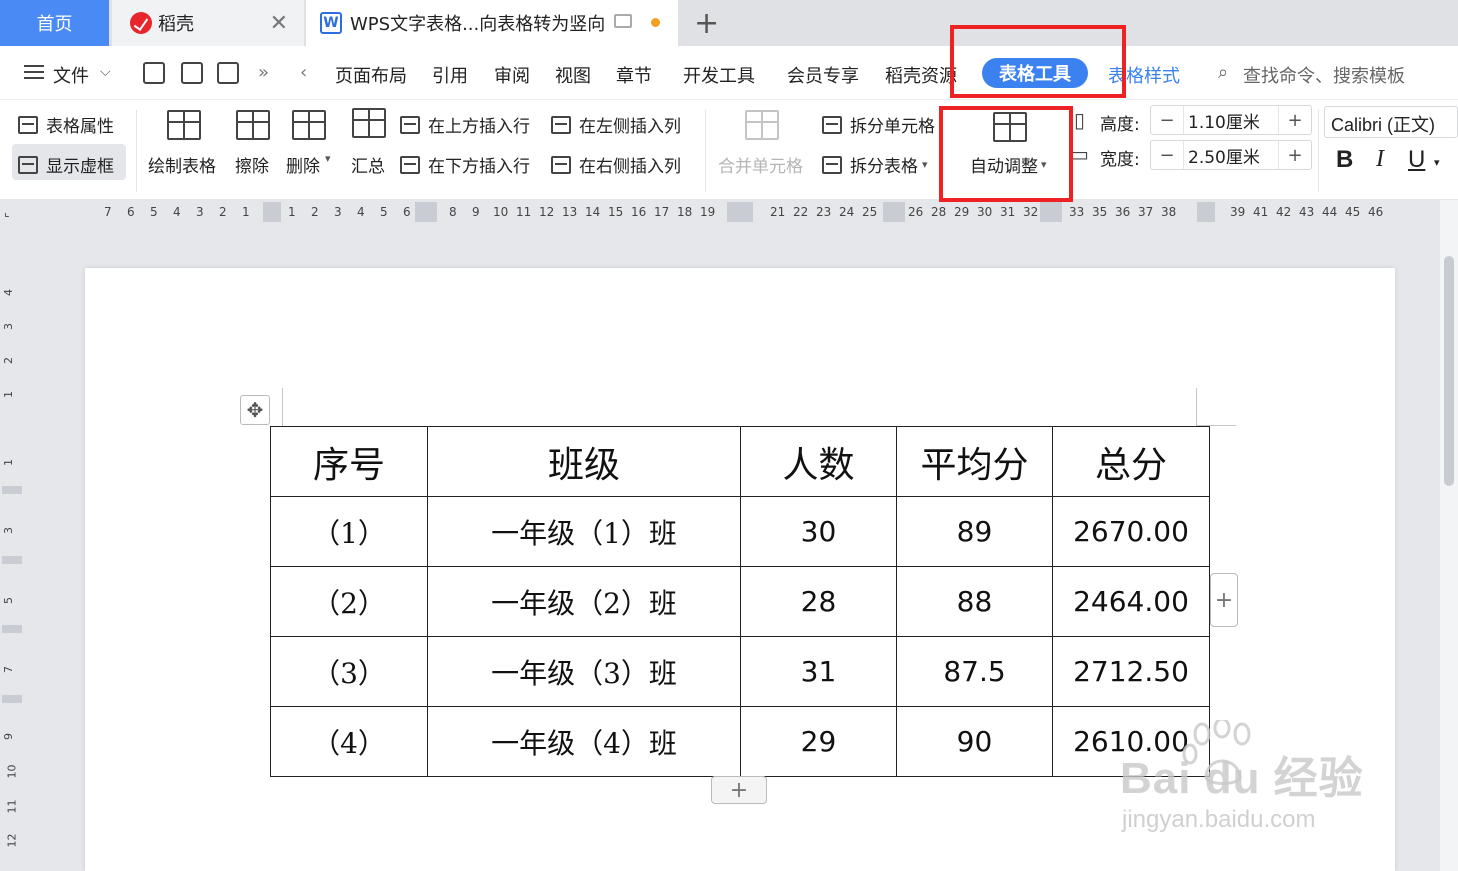 The image size is (1458, 871). Describe the element at coordinates (54, 23) in the screenshot. I see `tab-home: 首页` at that location.